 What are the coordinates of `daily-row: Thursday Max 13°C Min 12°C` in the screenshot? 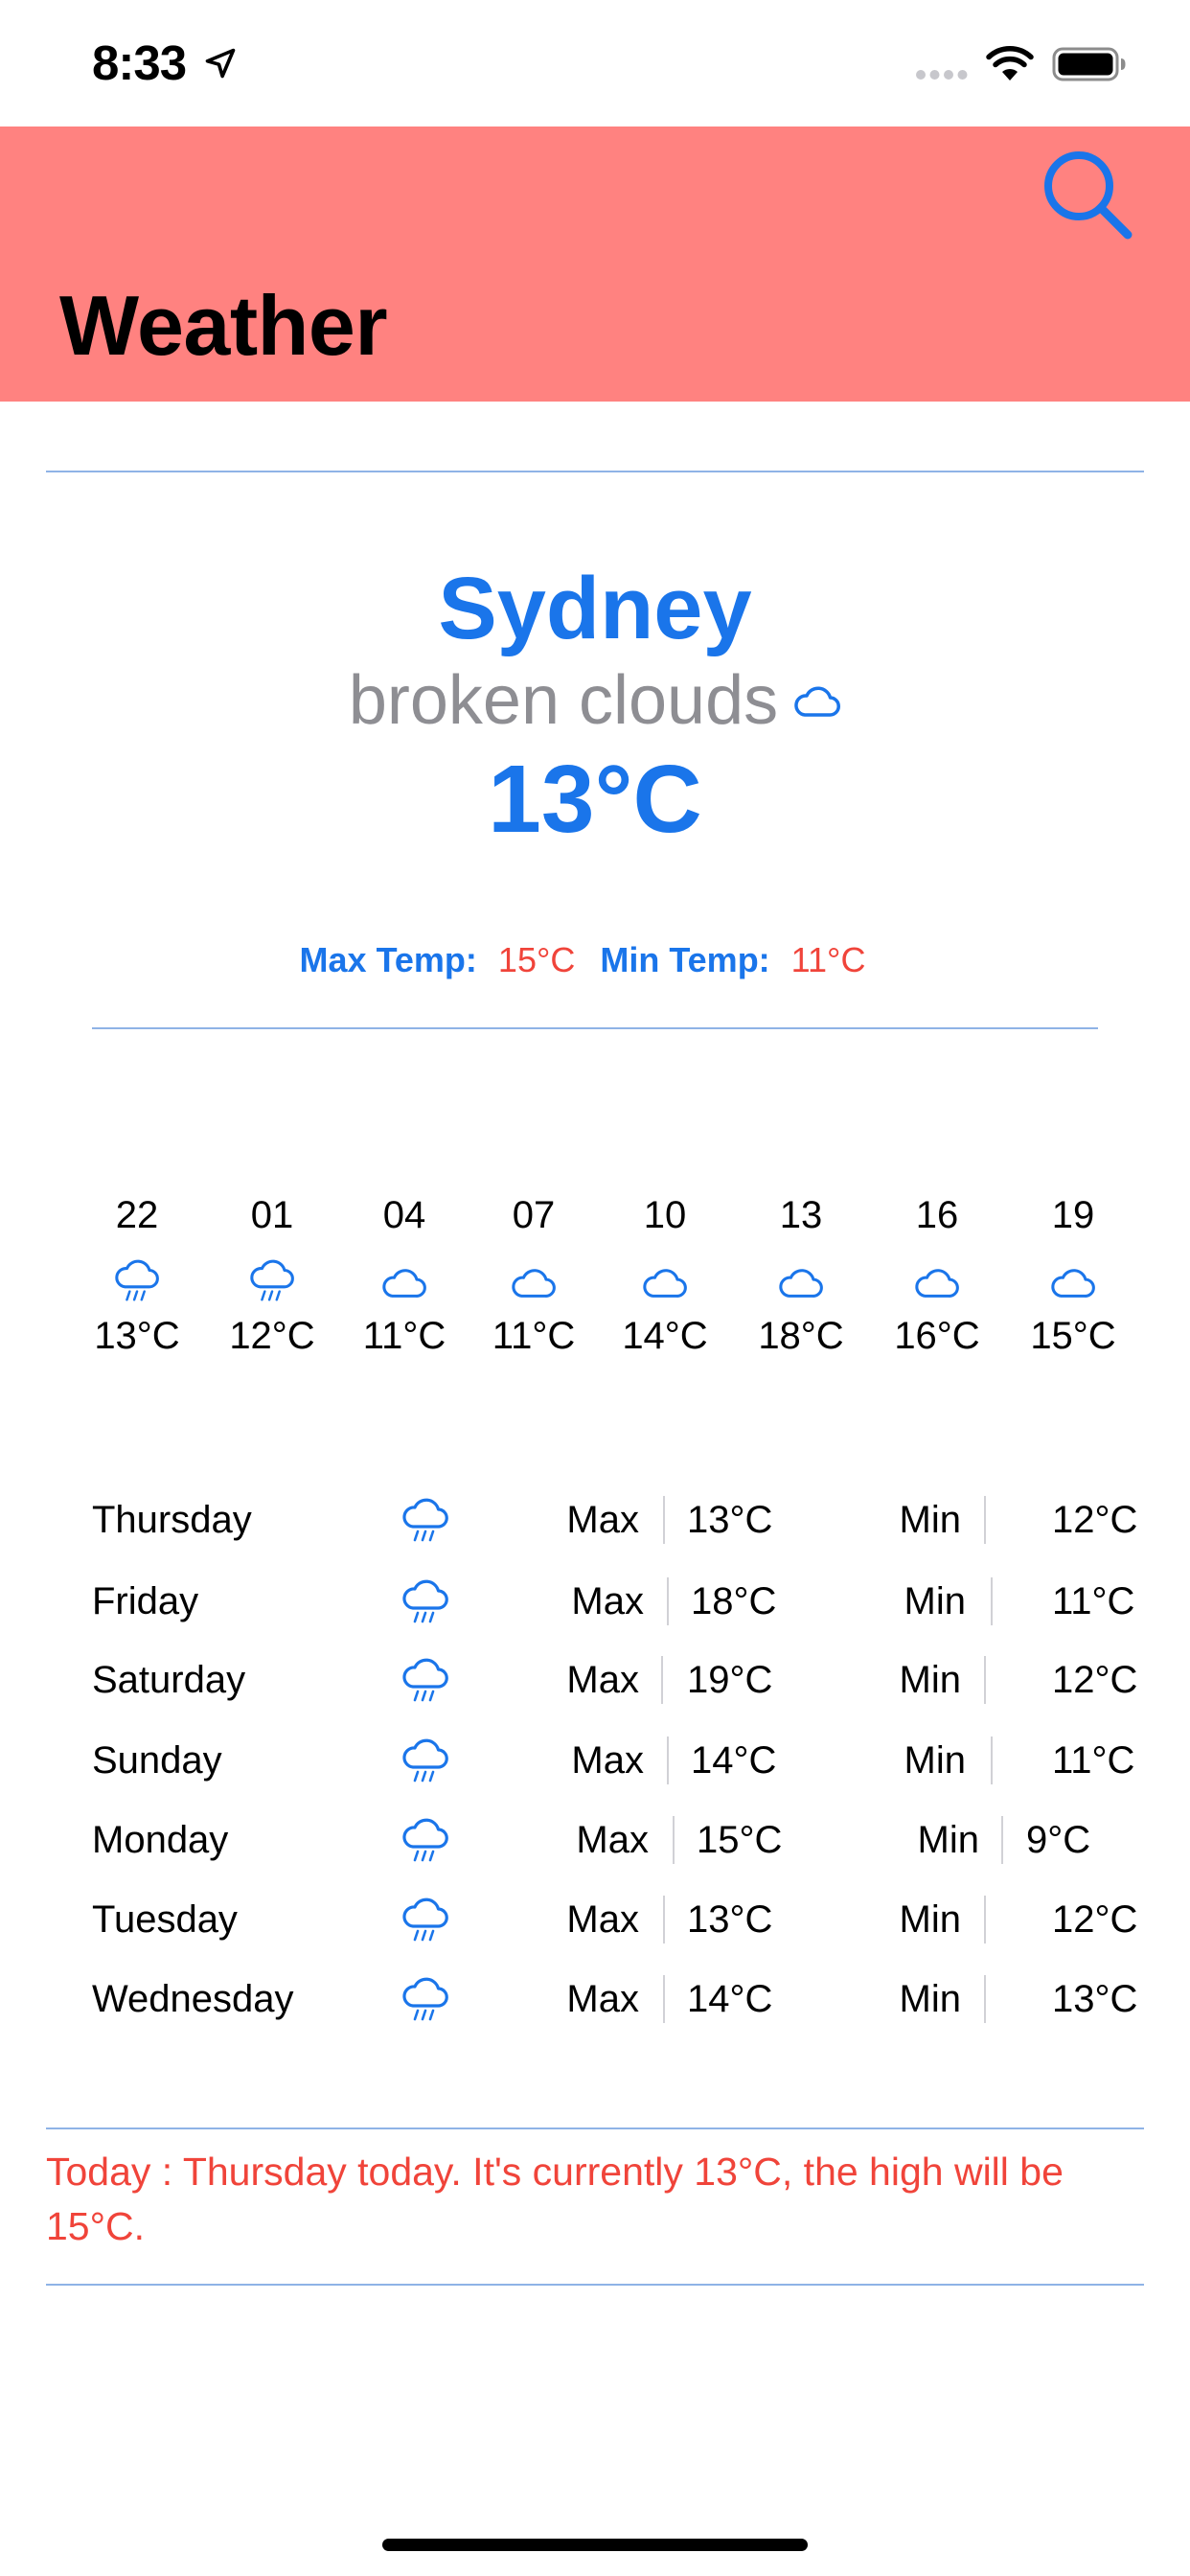 It's located at (595, 1519).